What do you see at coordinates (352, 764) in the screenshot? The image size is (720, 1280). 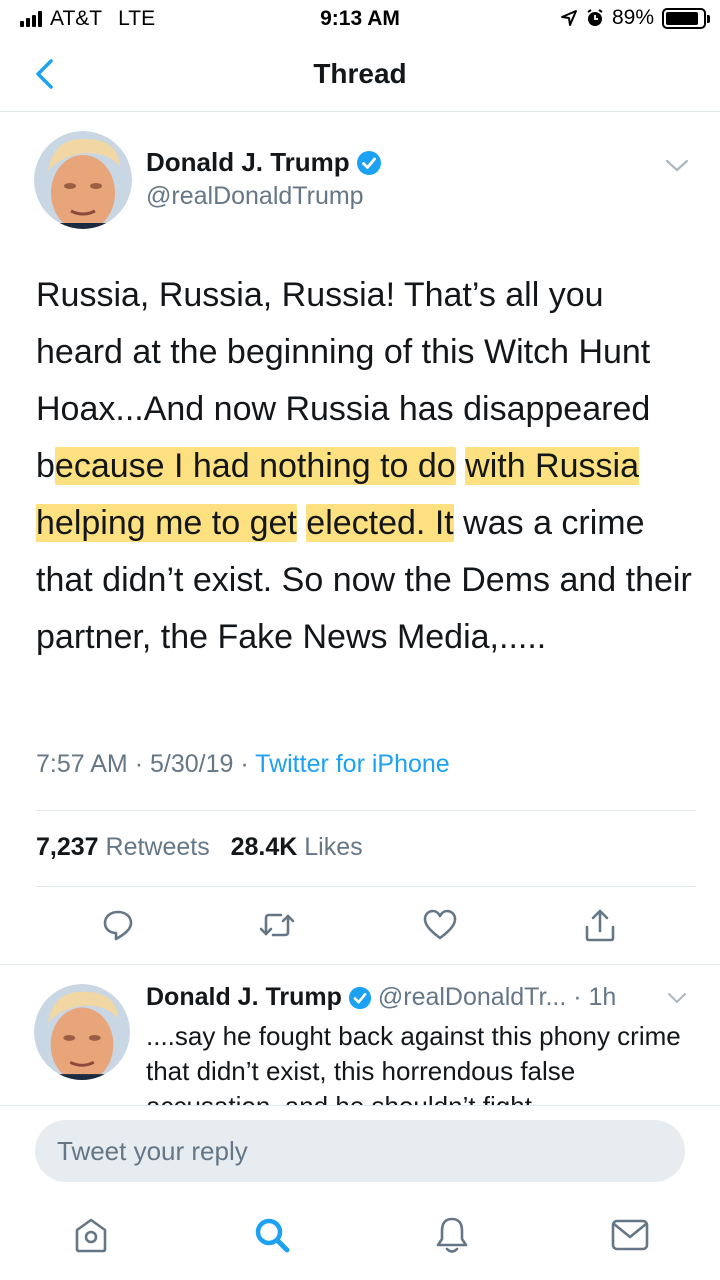 I see `tweet-source-link: Twitter for iPhone` at bounding box center [352, 764].